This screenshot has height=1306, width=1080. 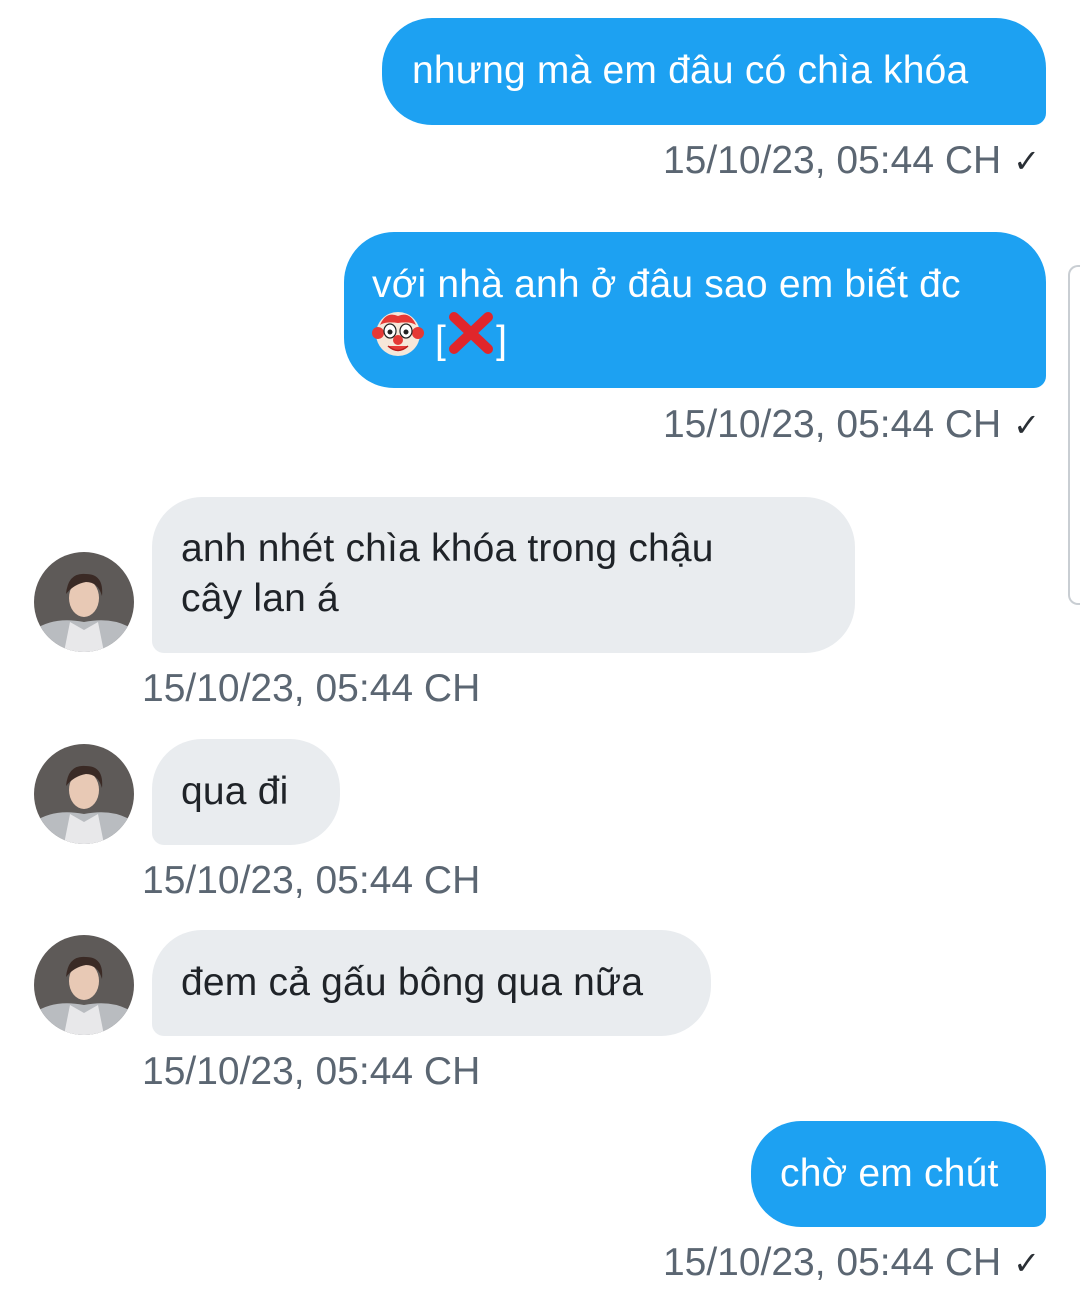 I want to click on edge-scroll-handle, so click(x=1074, y=435).